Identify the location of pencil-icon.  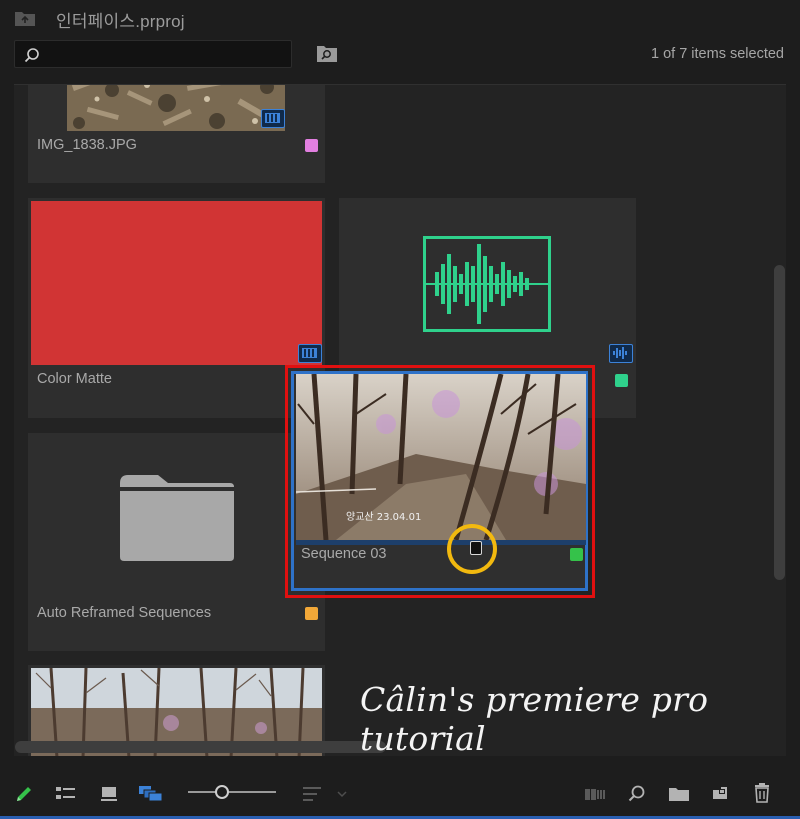
(24, 794).